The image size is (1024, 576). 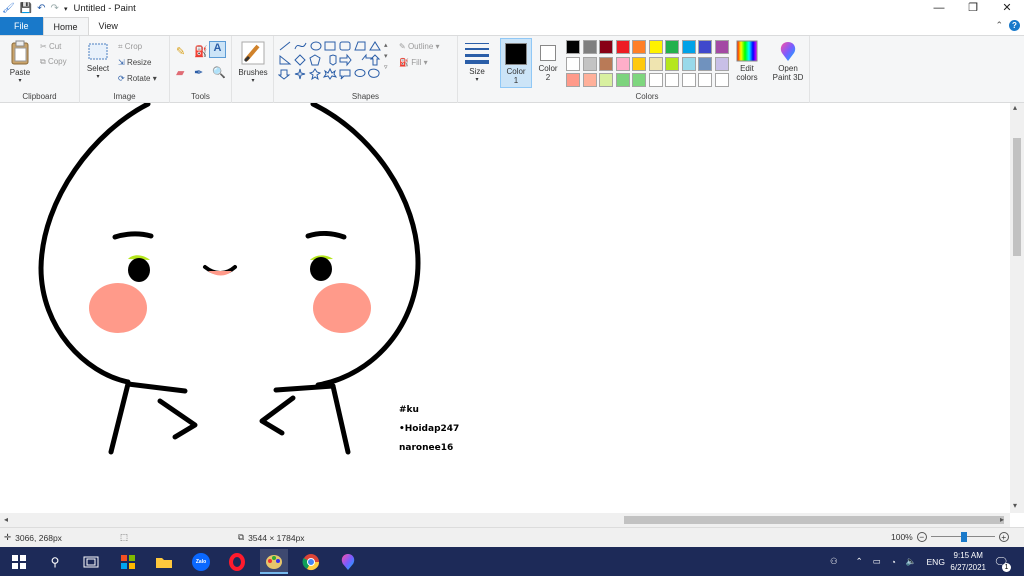 I want to click on zoom-slider-thumb, so click(x=963, y=537).